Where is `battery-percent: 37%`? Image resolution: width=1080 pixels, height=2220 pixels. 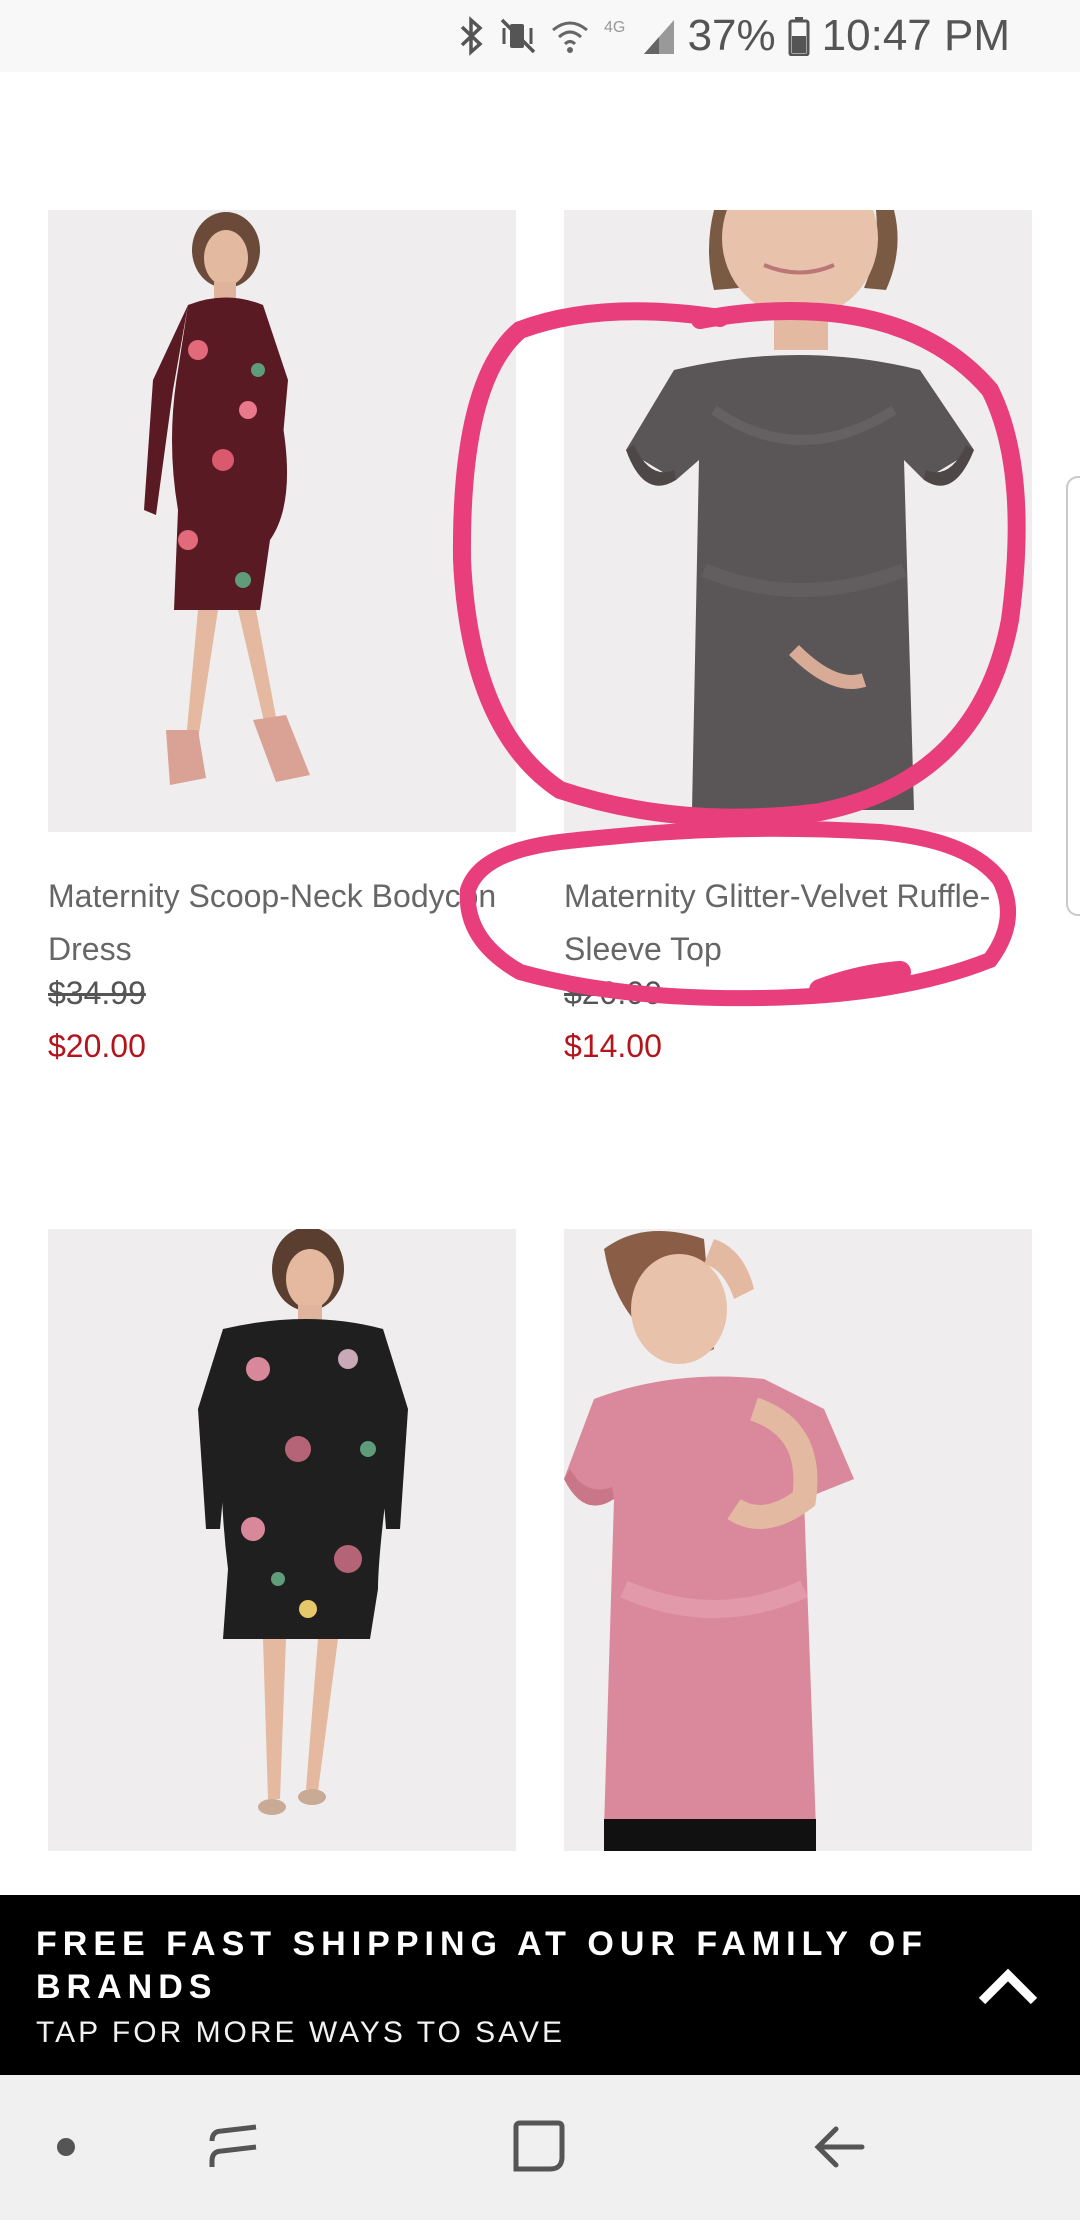 battery-percent: 37% is located at coordinates (731, 35).